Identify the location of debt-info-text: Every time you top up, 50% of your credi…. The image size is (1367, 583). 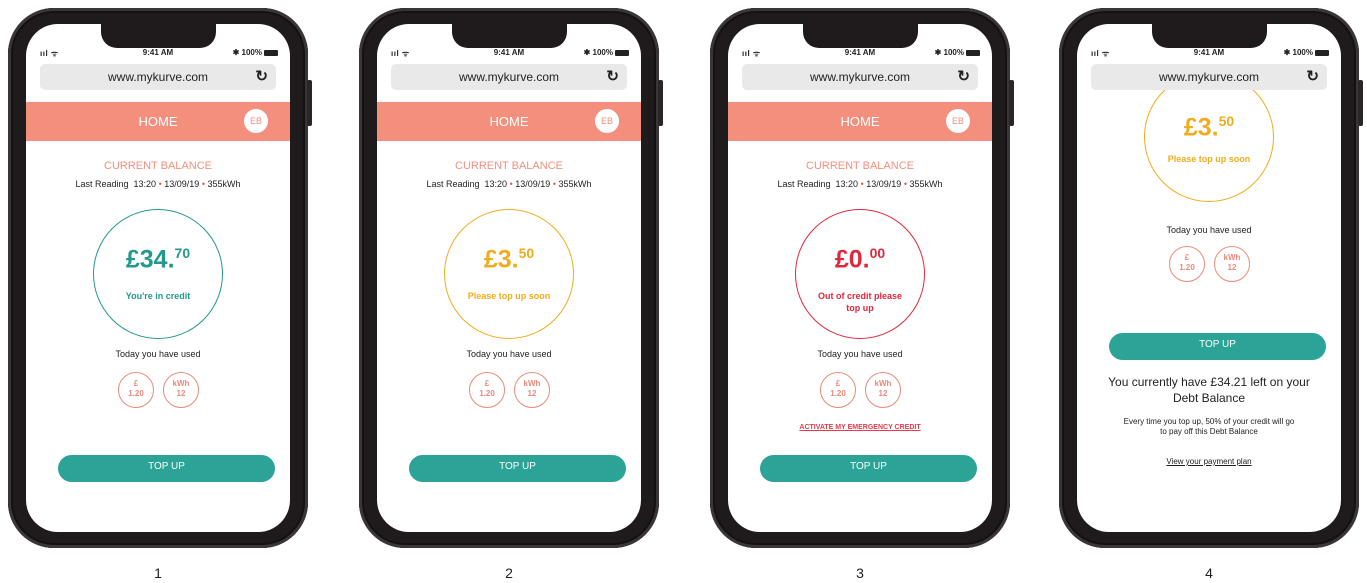
(1209, 426).